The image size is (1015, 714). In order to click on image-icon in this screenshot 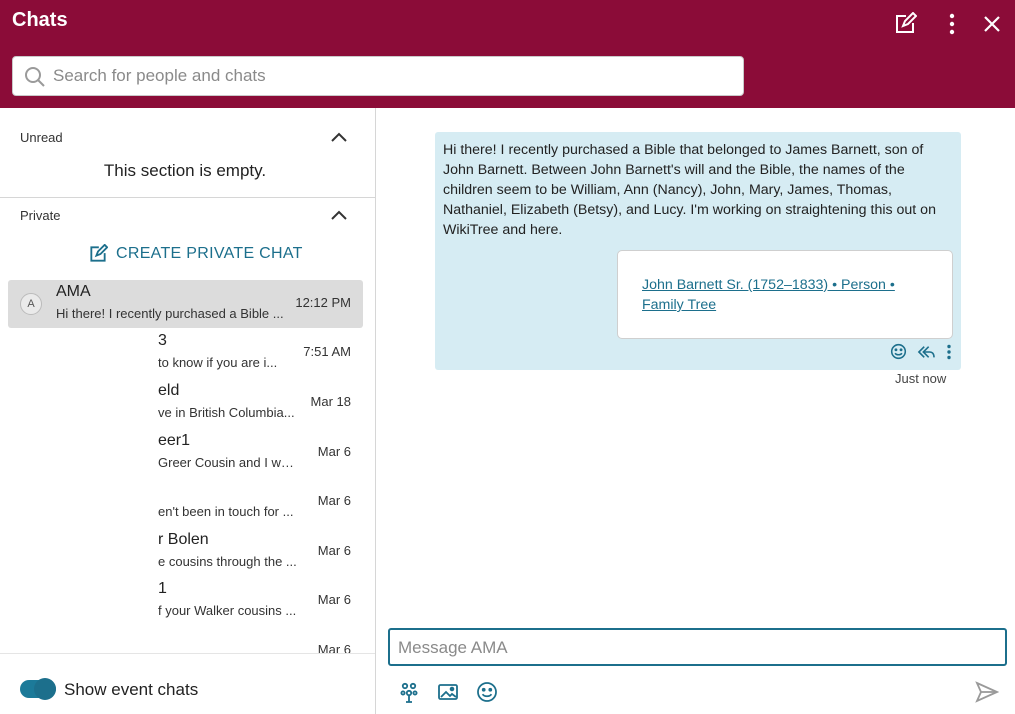, I will do `click(448, 692)`.